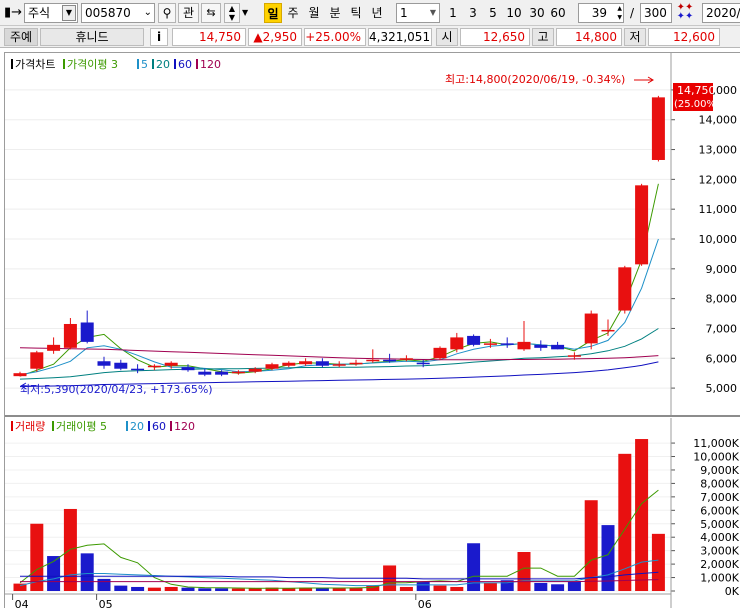 Image resolution: width=740 pixels, height=608 pixels. What do you see at coordinates (685, 13) in the screenshot?
I see `grid-config-icon: ✦✦ ✦✦` at bounding box center [685, 13].